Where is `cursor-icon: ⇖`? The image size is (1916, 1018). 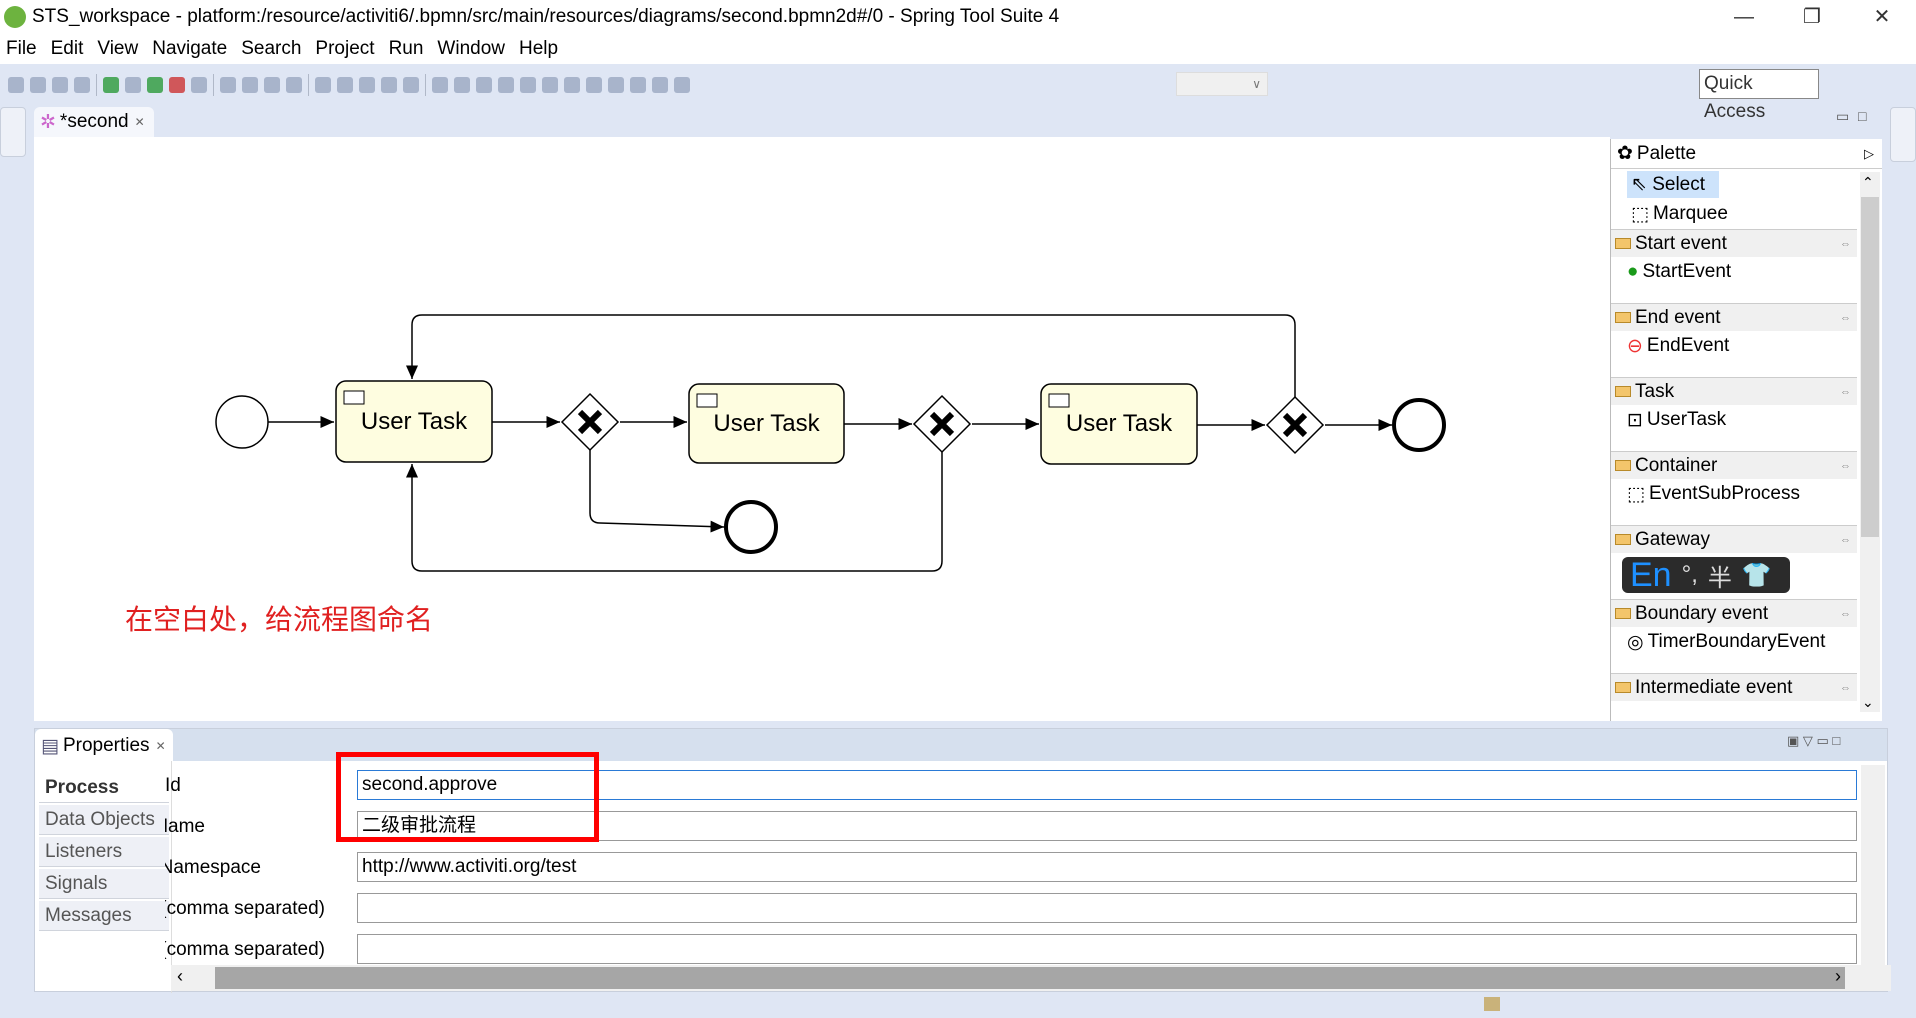
cursor-icon: ⇖ is located at coordinates (1639, 184).